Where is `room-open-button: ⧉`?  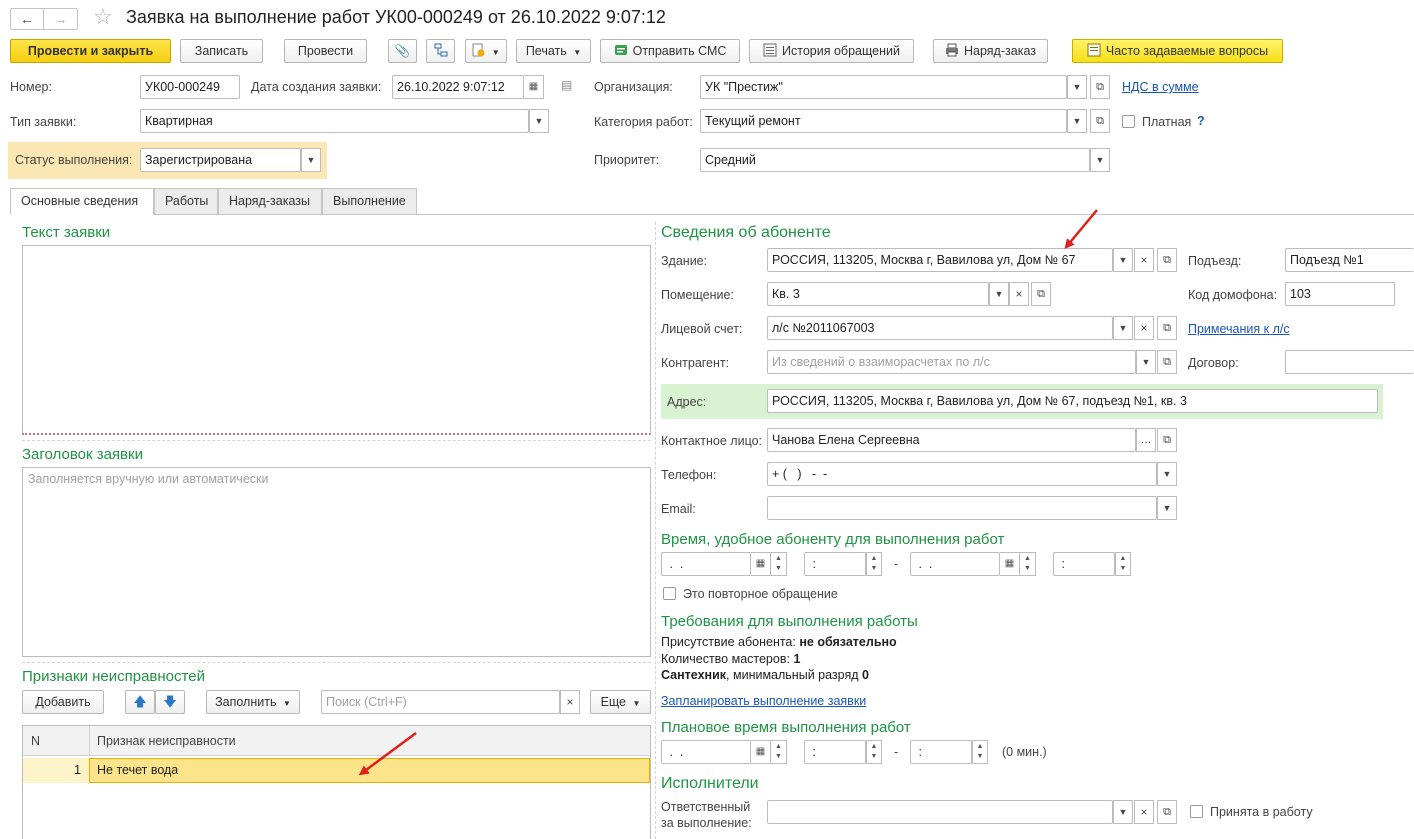
room-open-button: ⧉ is located at coordinates (1041, 294).